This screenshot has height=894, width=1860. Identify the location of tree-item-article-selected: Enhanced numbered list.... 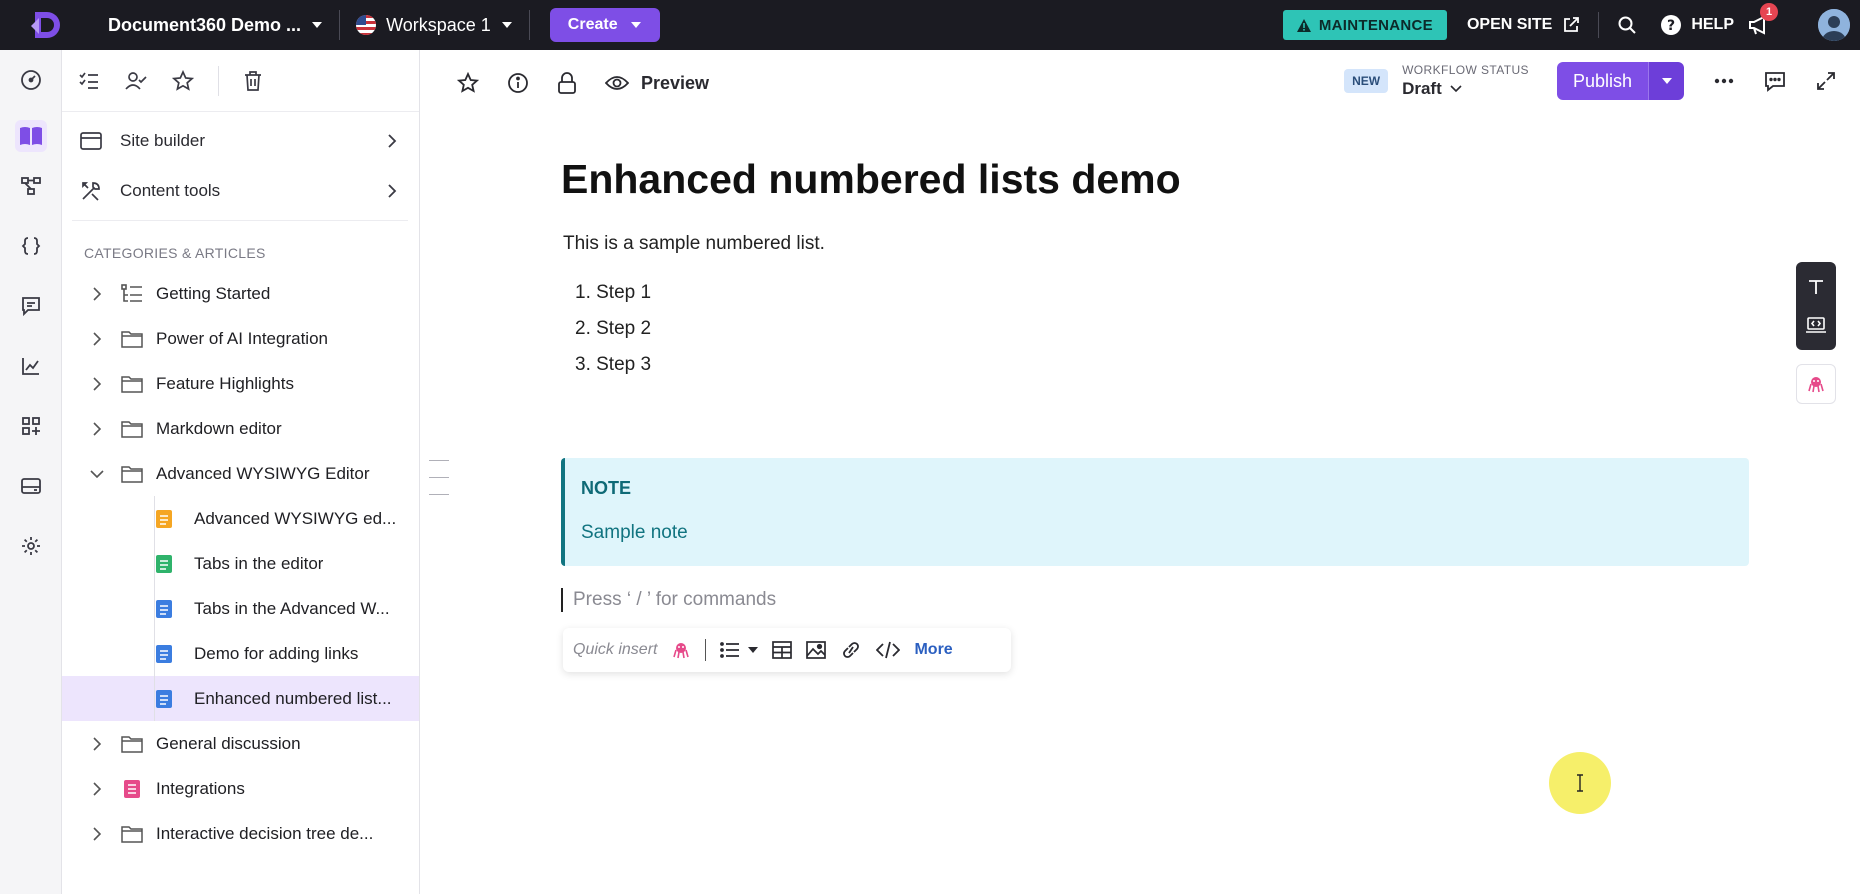
(240, 698).